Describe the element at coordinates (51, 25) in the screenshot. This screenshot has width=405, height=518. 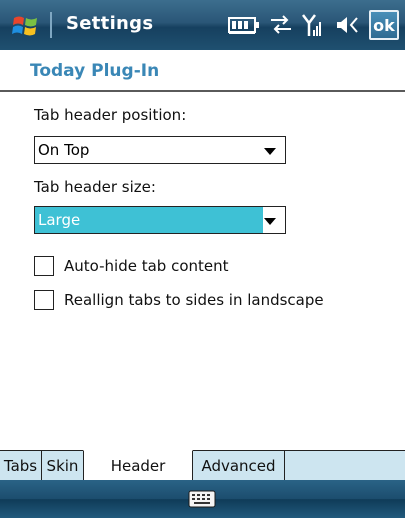
I see `title-separator` at that location.